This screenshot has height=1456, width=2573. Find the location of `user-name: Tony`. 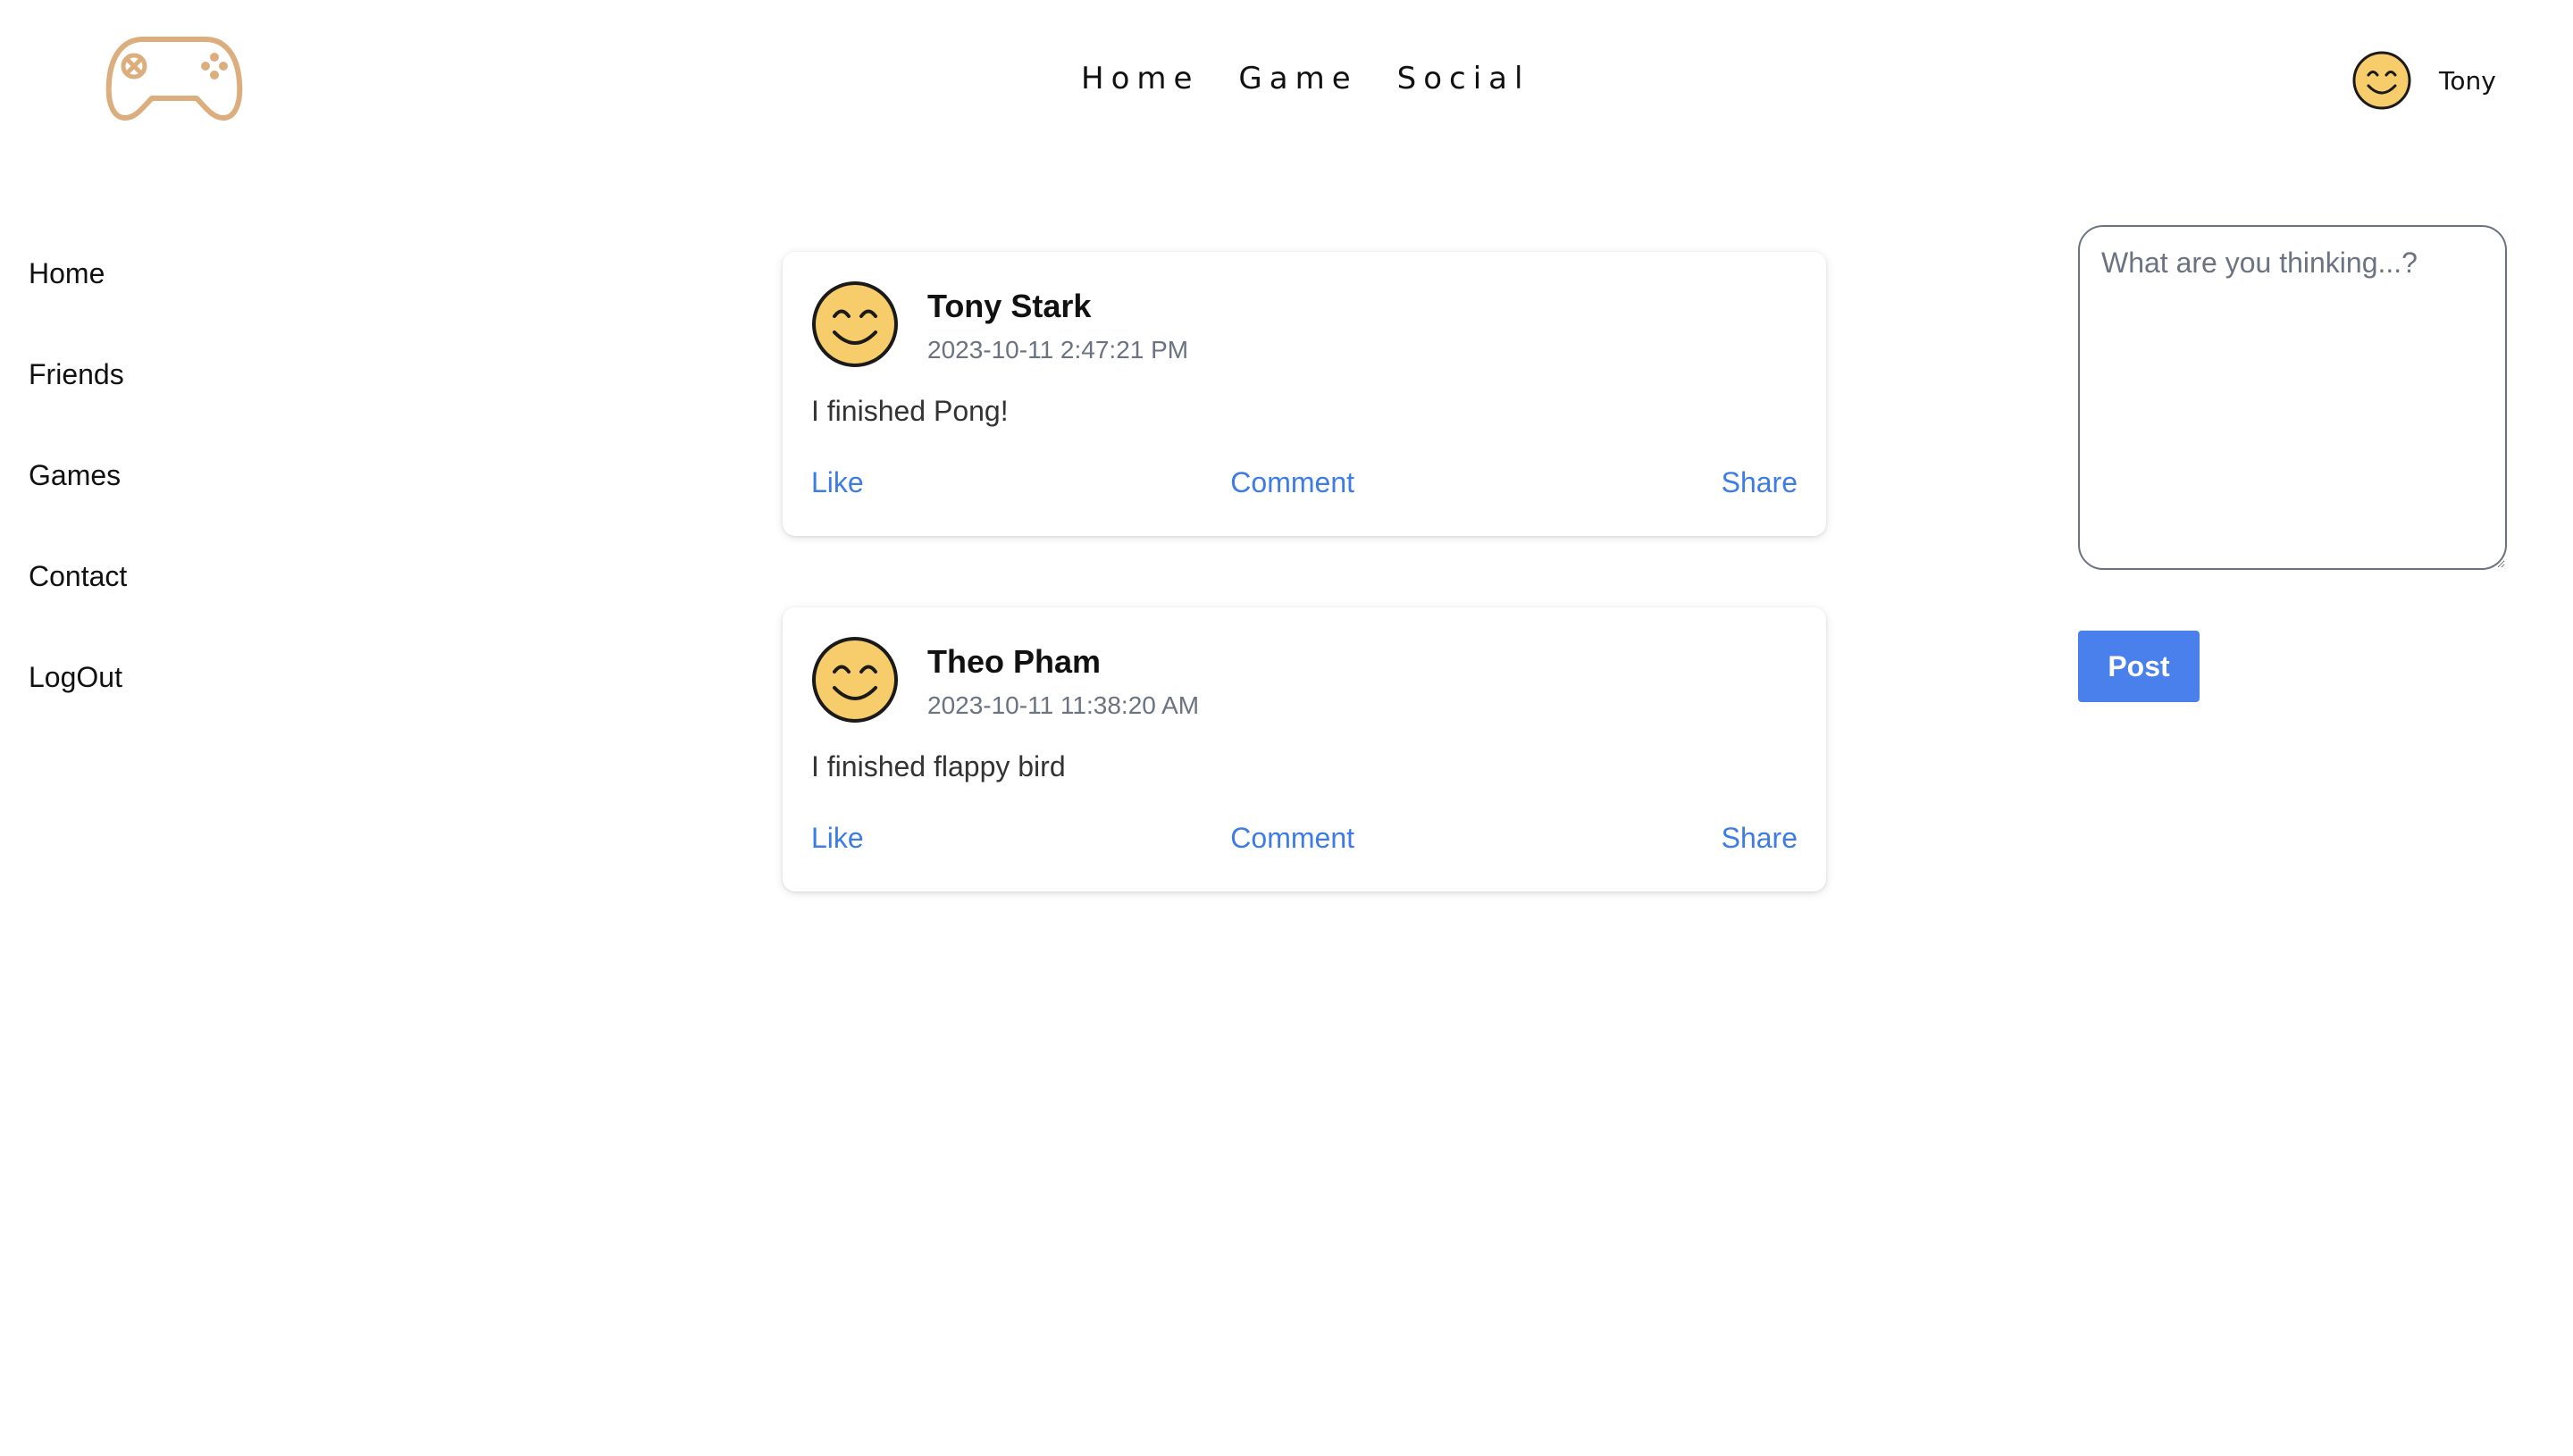

user-name: Tony is located at coordinates (2467, 81).